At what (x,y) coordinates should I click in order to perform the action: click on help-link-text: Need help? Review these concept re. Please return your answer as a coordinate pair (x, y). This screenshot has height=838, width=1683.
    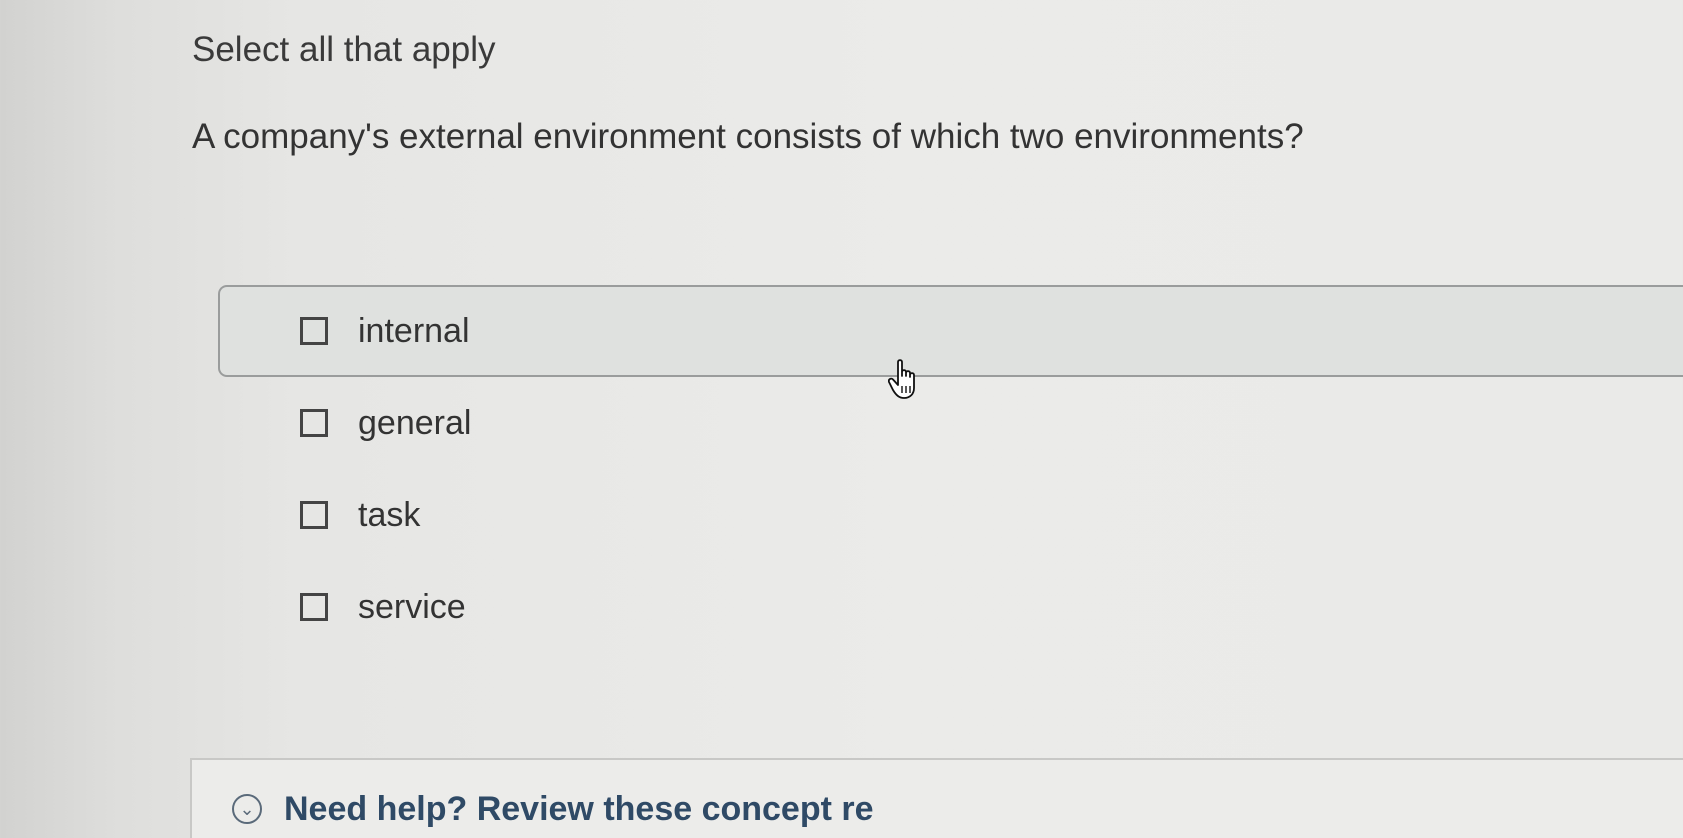
    Looking at the image, I should click on (579, 809).